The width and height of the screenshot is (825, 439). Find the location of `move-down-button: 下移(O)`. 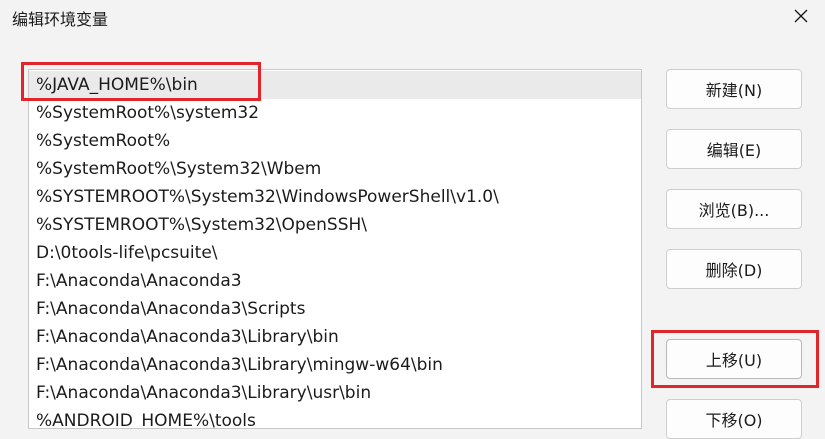

move-down-button: 下移(O) is located at coordinates (734, 419).